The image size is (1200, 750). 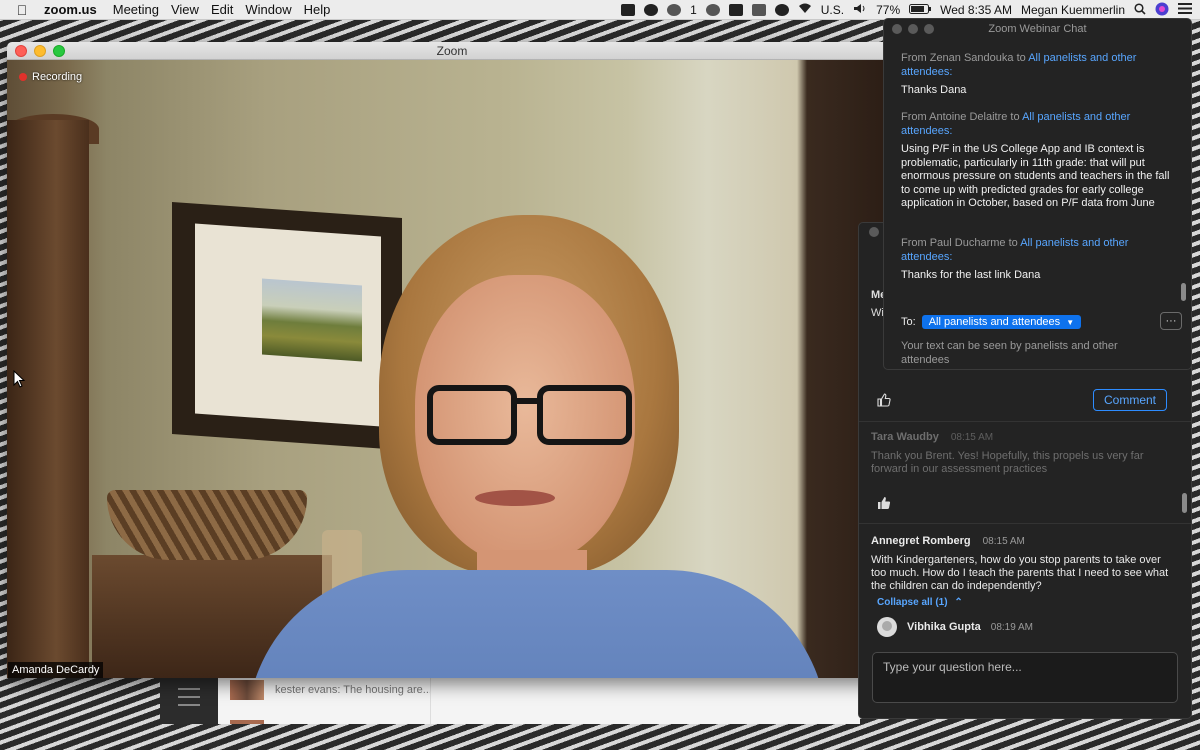 I want to click on reply-time: 08:19 AM, so click(x=1012, y=627).